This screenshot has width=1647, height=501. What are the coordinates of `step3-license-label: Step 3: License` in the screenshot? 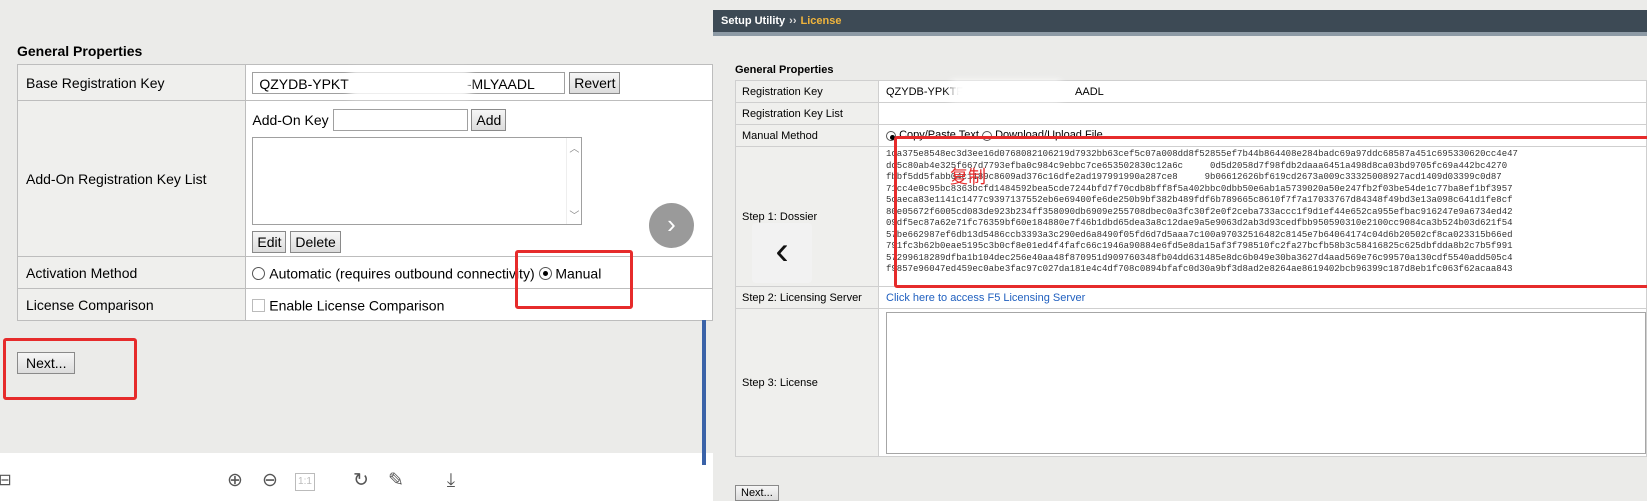 It's located at (807, 382).